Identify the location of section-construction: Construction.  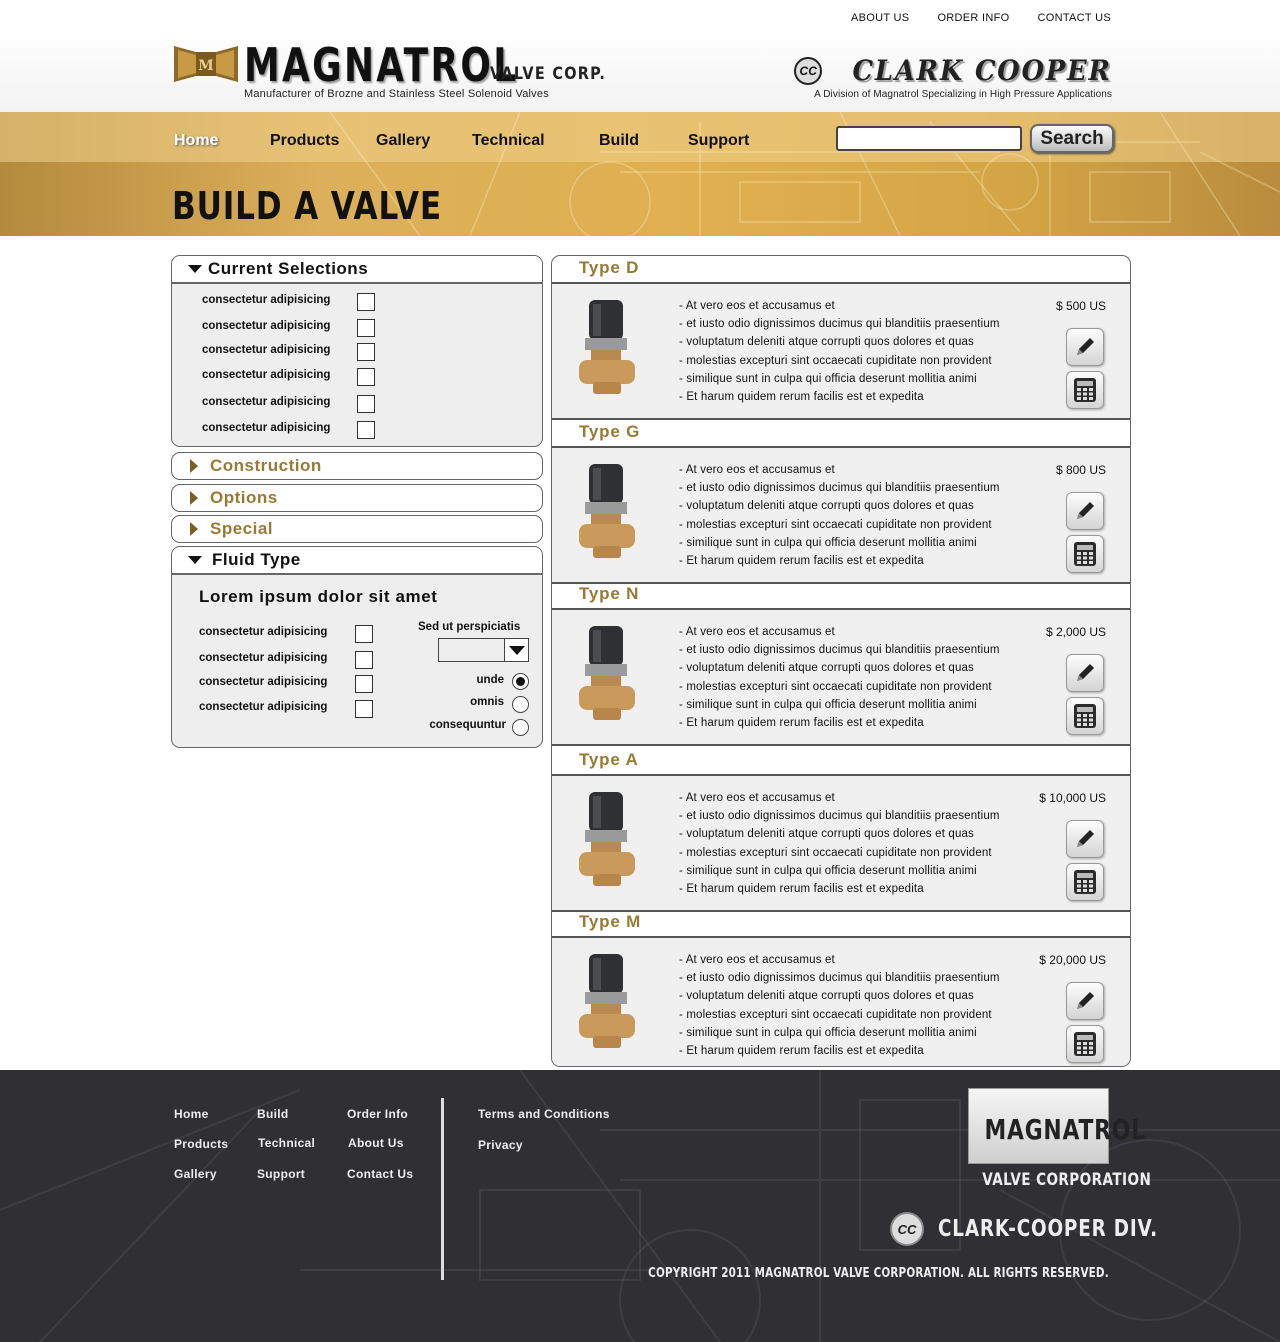
(357, 466).